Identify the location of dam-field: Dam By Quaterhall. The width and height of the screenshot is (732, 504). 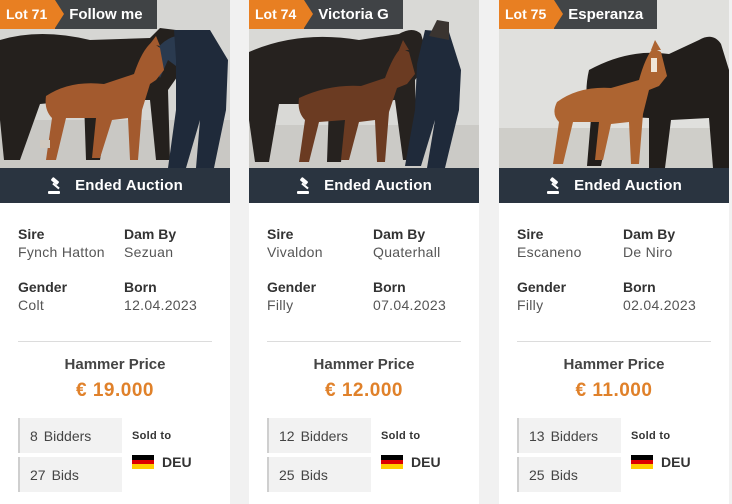
(417, 243).